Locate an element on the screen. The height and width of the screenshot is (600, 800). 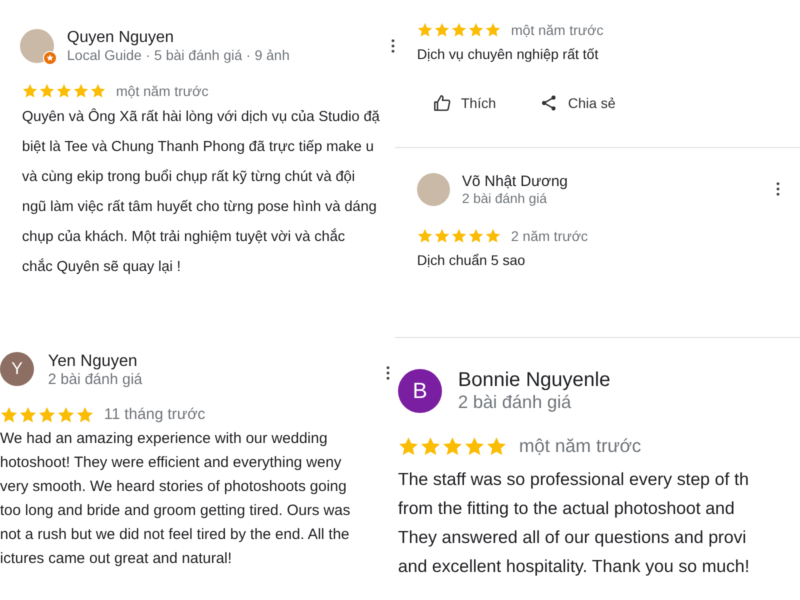
reviewer-name: Bonnie Nguyenle is located at coordinates (534, 380).